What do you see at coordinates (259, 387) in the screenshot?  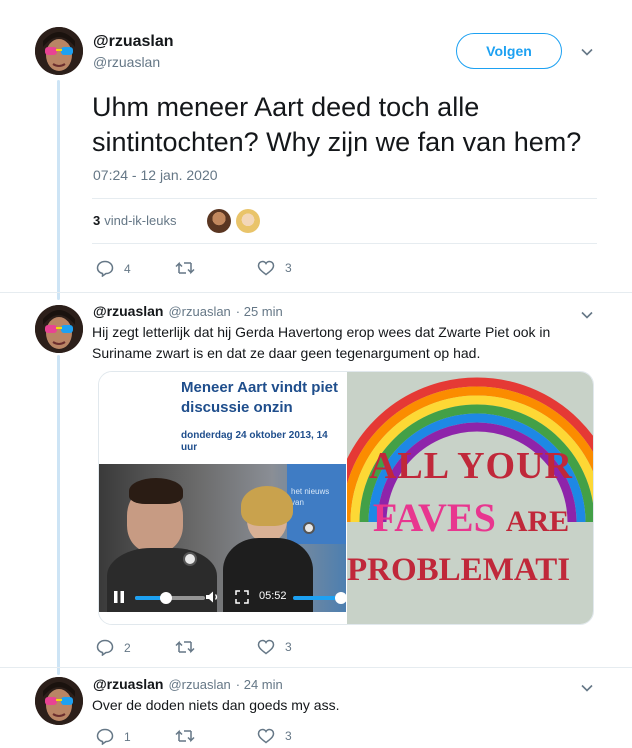 I see `article-headline-line1: Meneer Aart vindt piet` at bounding box center [259, 387].